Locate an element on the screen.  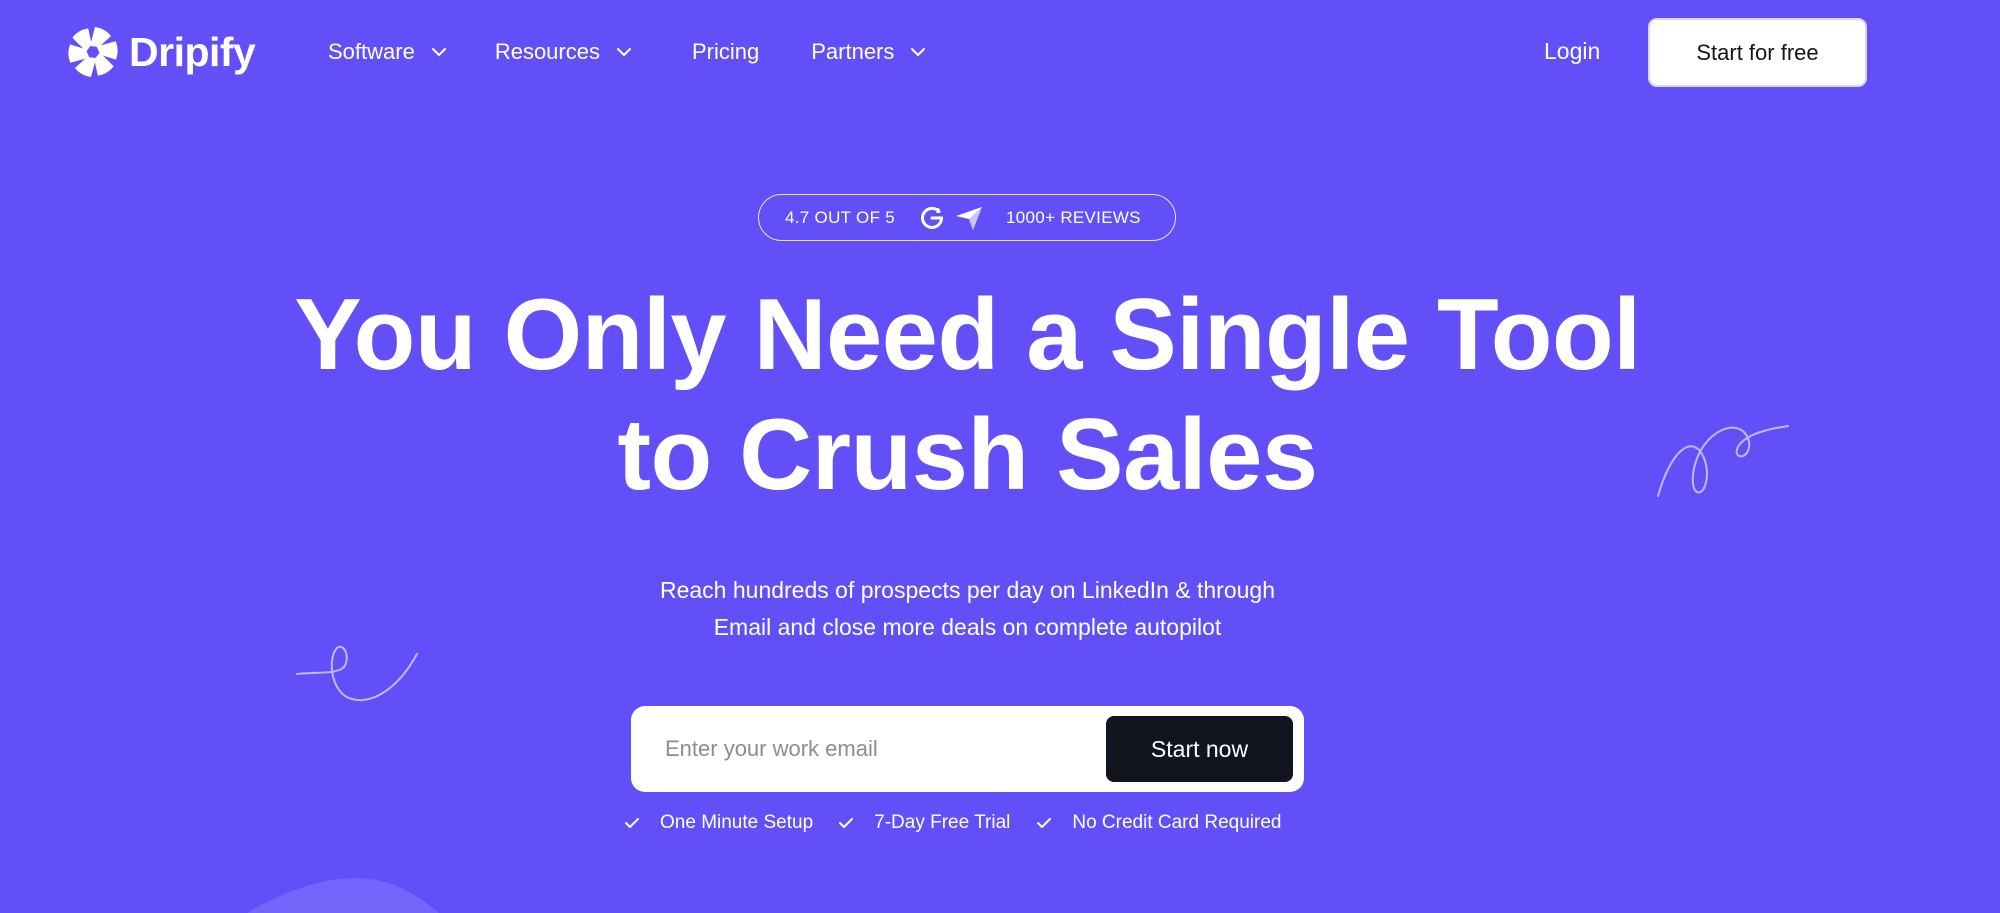
perk-item: 7-Day Free Trial is located at coordinates (924, 823).